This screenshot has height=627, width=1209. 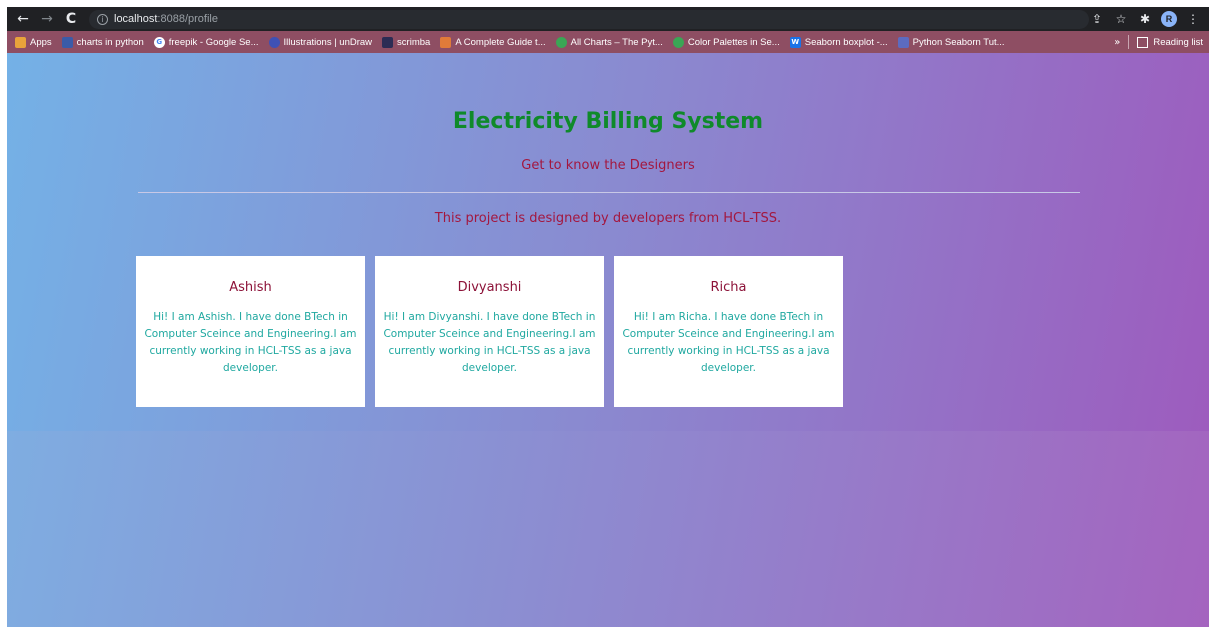 What do you see at coordinates (274, 42) in the screenshot?
I see `undraw-icon` at bounding box center [274, 42].